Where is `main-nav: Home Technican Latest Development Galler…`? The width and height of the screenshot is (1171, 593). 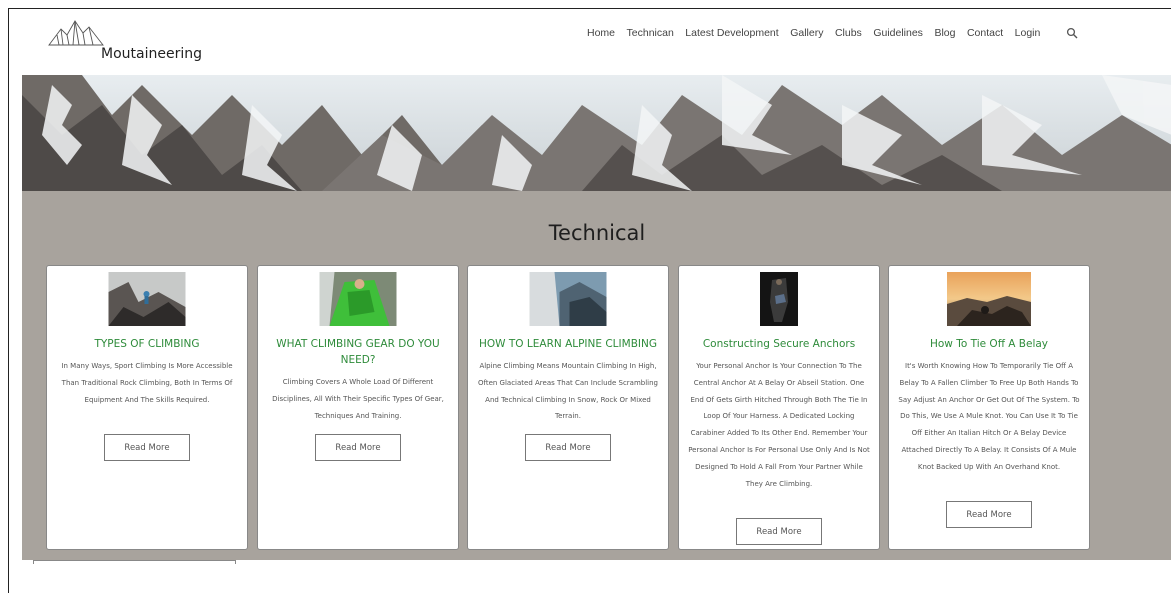
main-nav: Home Technican Latest Development Galler… is located at coordinates (832, 33).